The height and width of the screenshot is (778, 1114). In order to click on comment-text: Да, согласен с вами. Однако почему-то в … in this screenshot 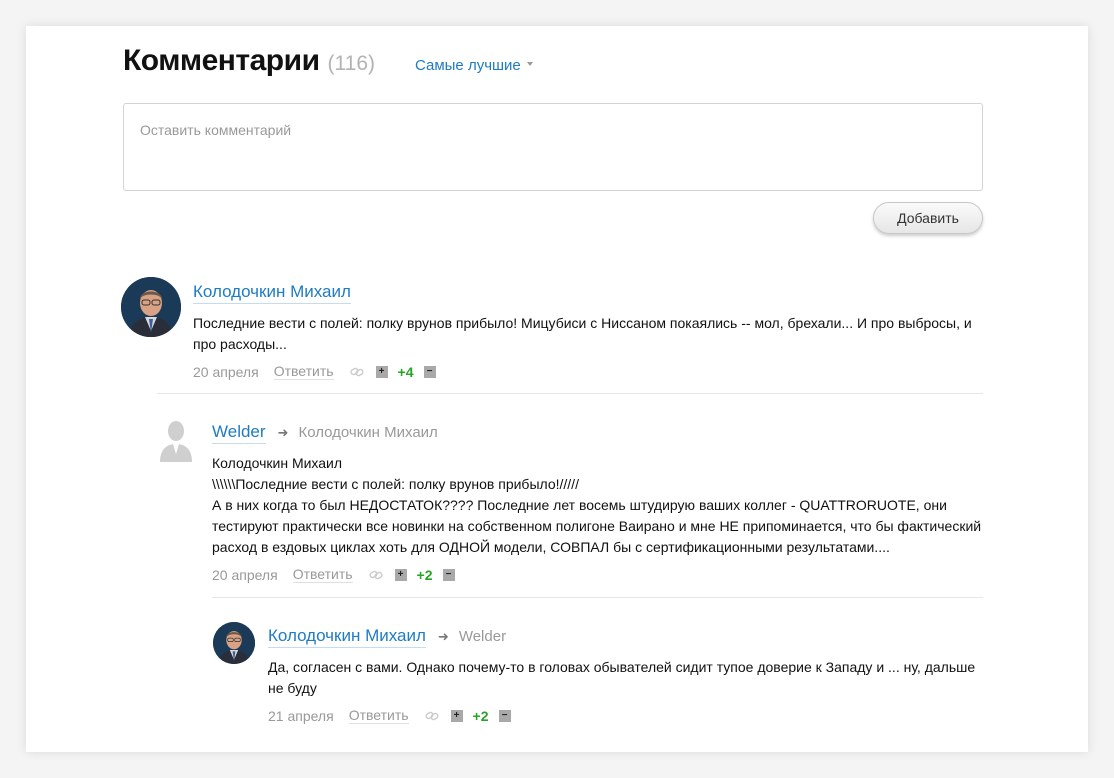, I will do `click(638, 678)`.